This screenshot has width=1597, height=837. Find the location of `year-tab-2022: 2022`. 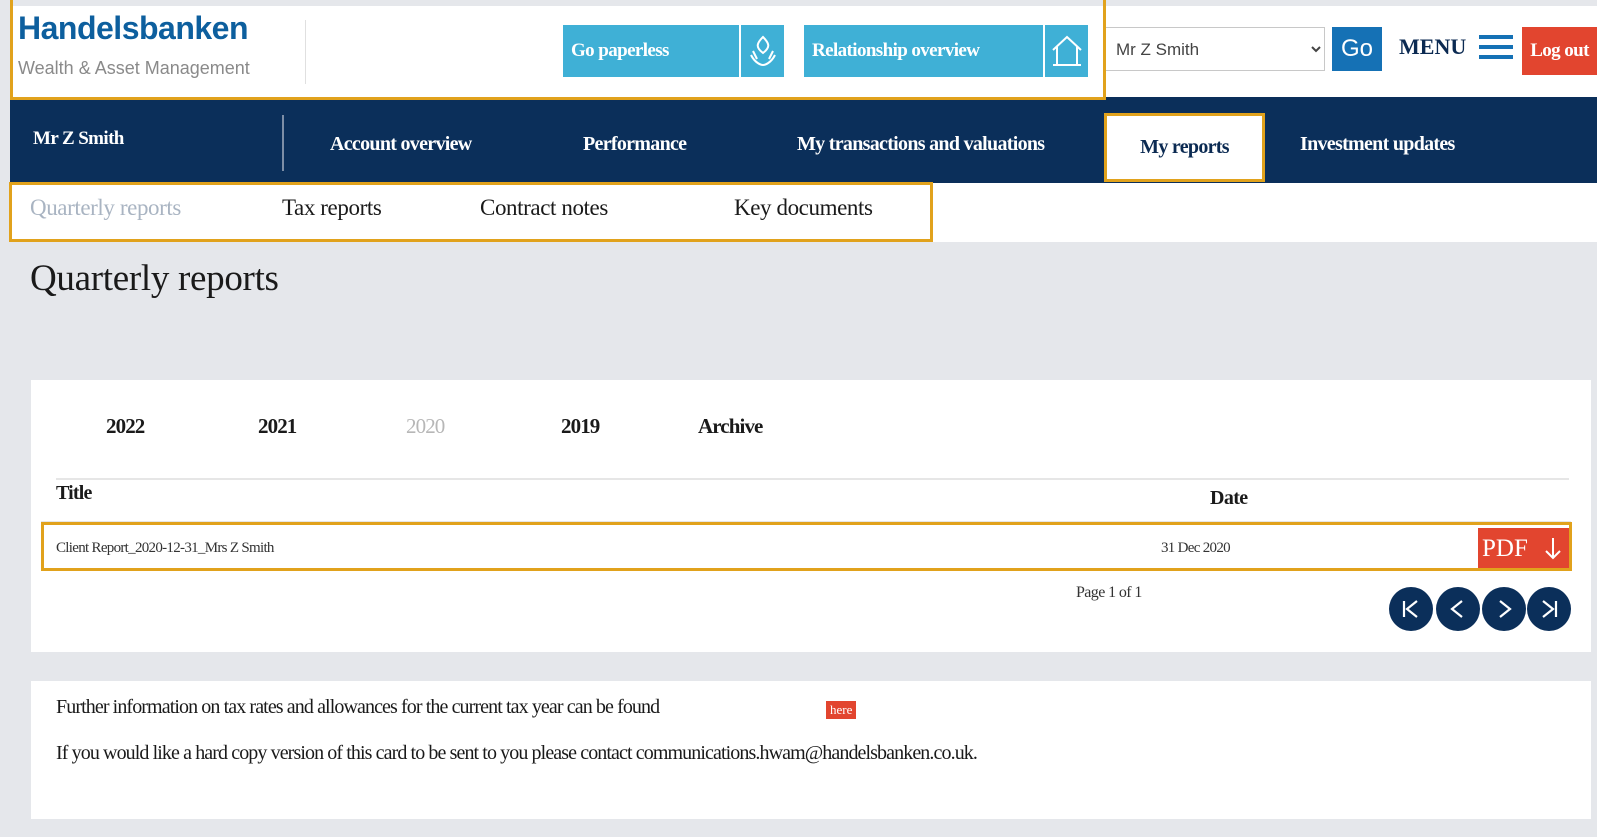

year-tab-2022: 2022 is located at coordinates (125, 426).